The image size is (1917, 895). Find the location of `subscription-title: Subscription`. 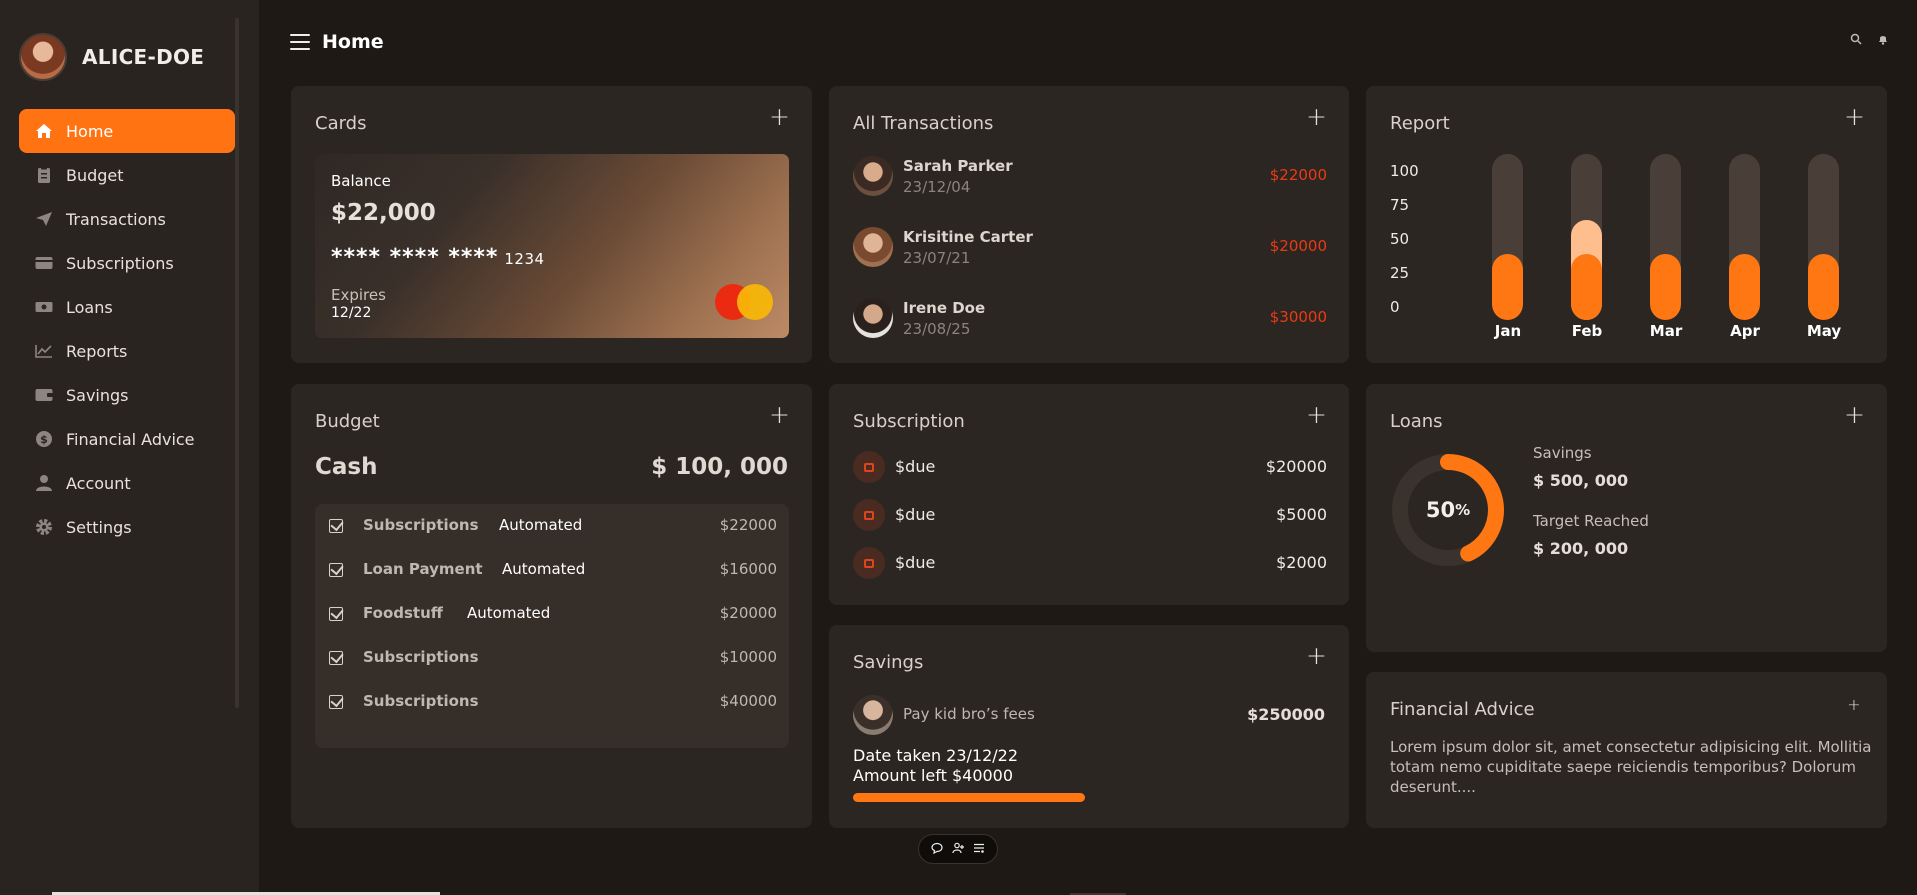

subscription-title: Subscription is located at coordinates (909, 421).